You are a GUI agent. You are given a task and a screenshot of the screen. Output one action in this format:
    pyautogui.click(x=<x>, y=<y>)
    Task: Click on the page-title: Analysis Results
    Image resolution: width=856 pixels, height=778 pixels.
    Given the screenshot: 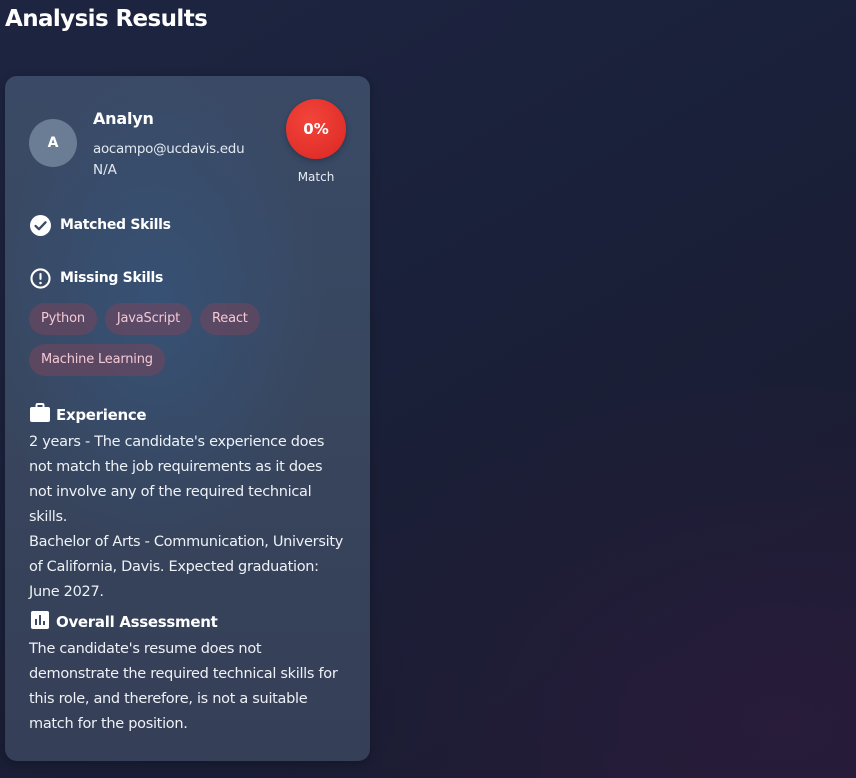 What is the action you would take?
    pyautogui.click(x=106, y=19)
    